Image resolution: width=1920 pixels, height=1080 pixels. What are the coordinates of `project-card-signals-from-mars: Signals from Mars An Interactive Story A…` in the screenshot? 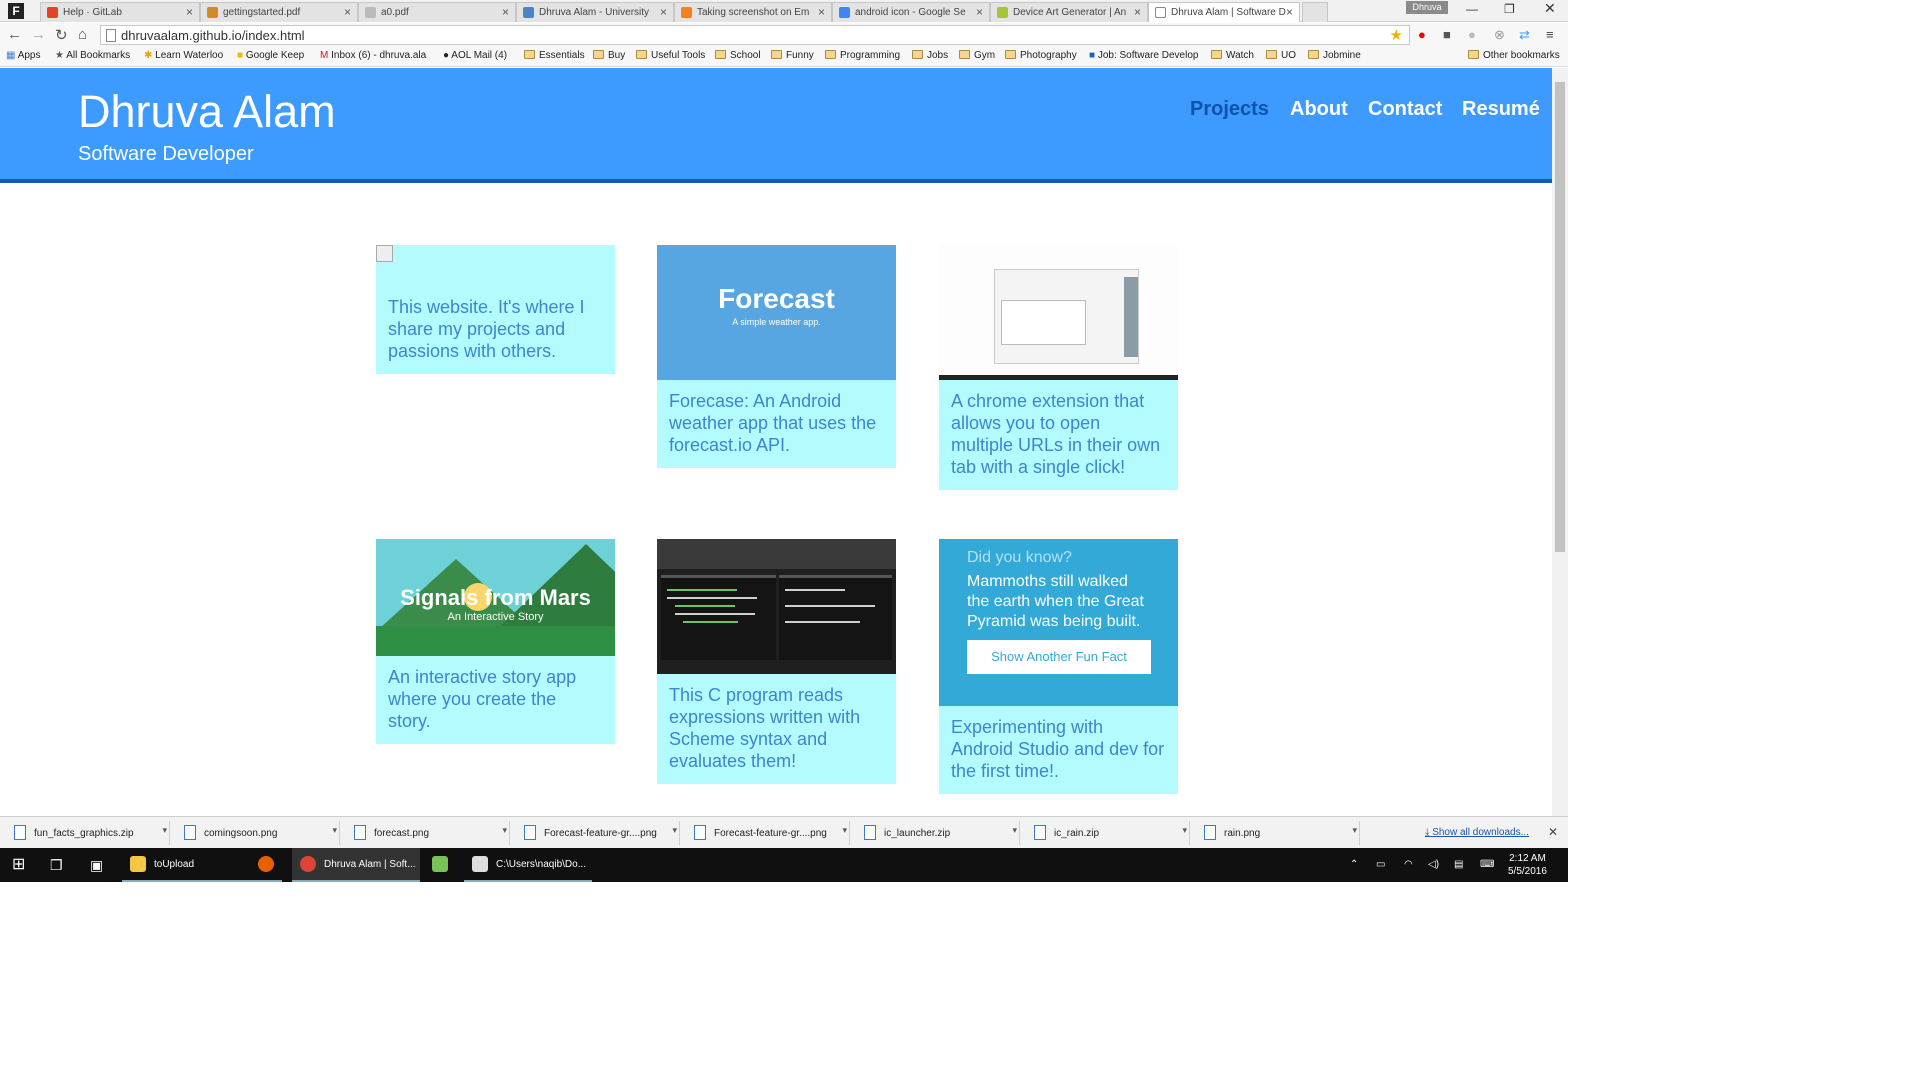 It's located at (495, 641).